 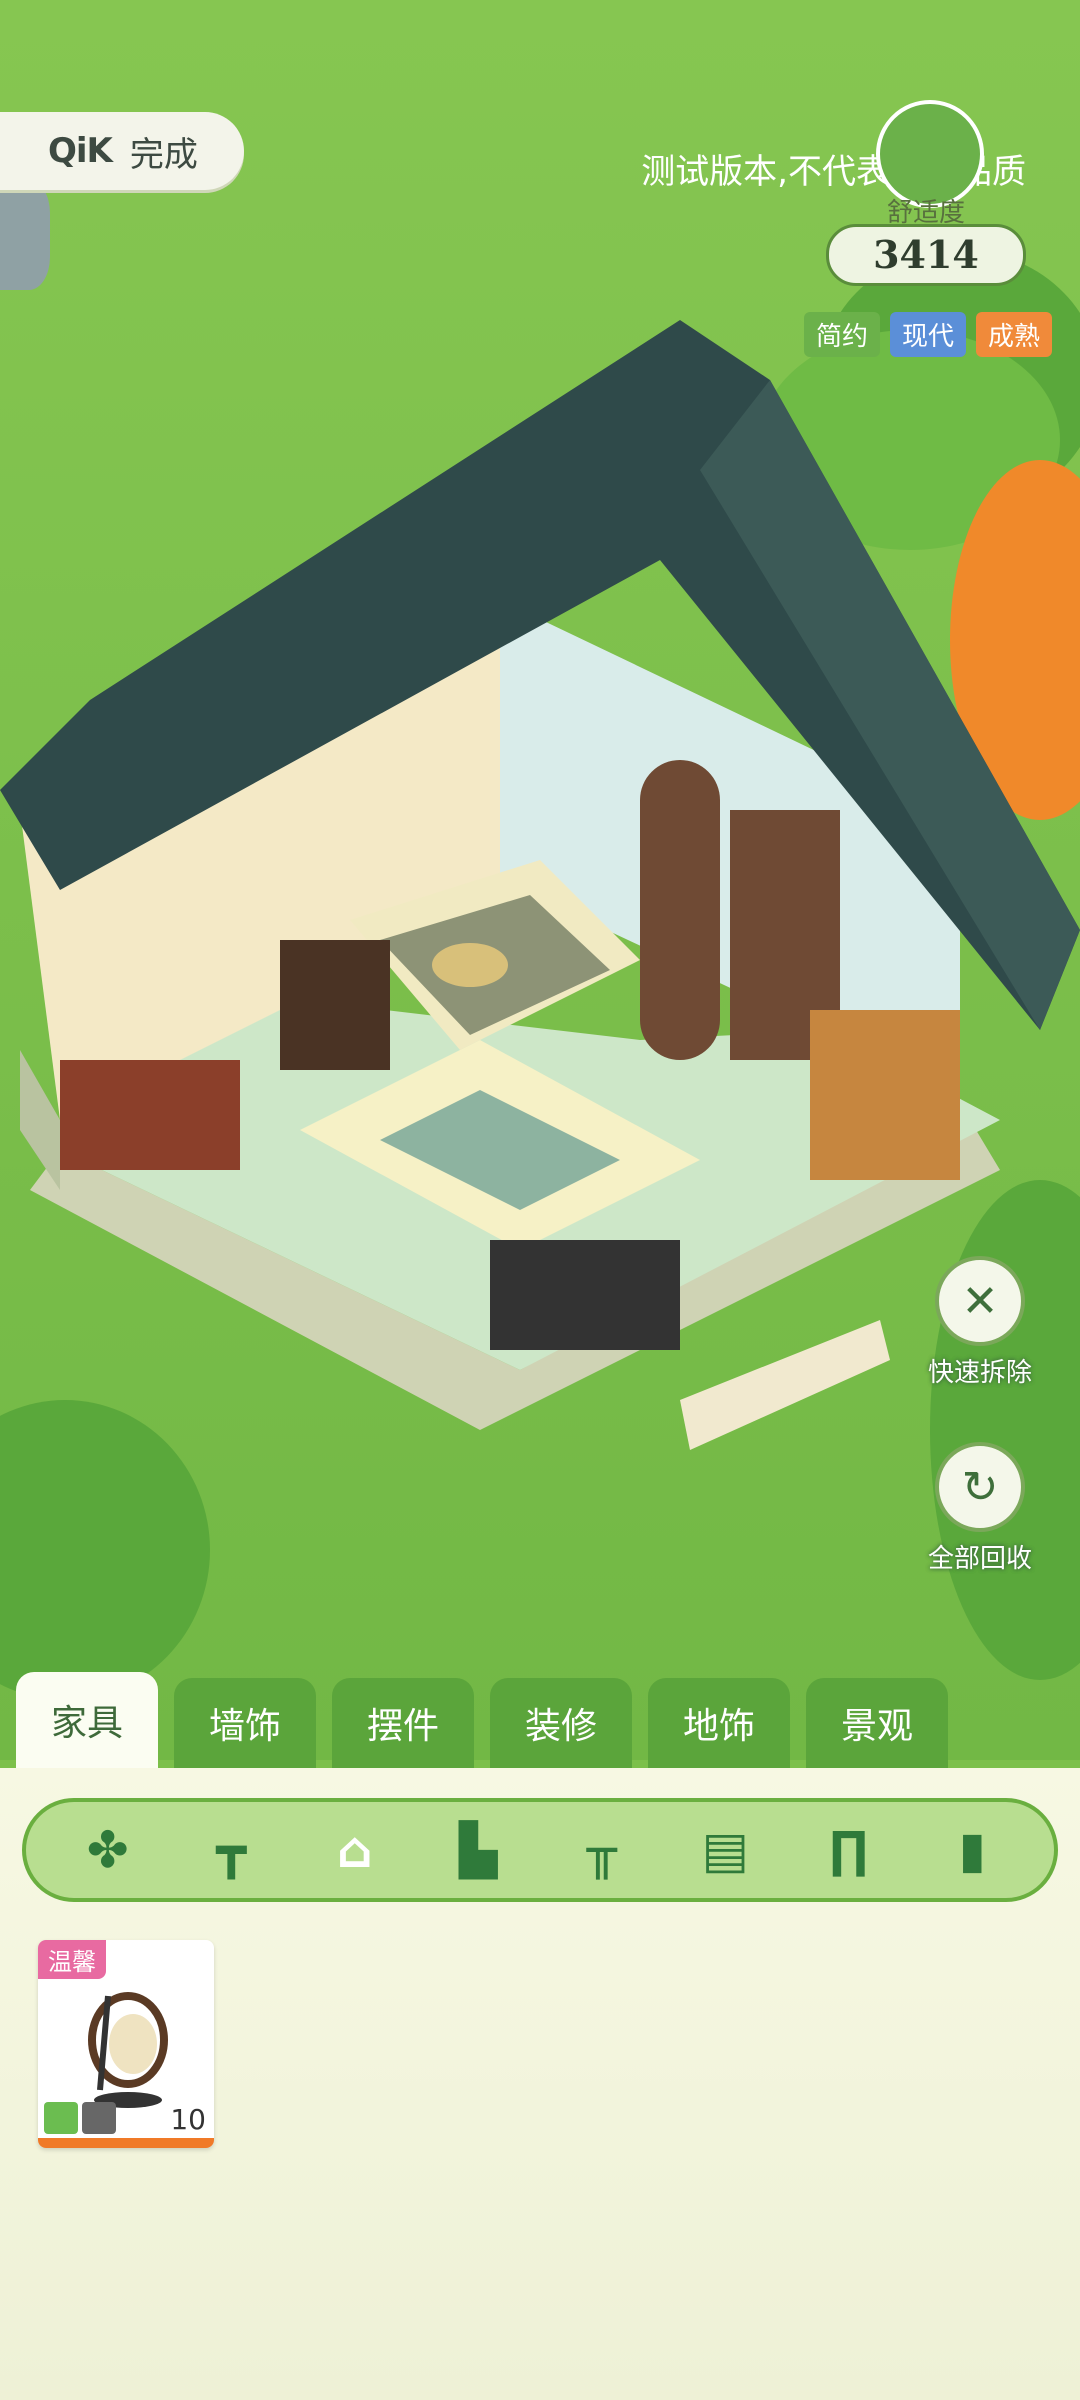 I want to click on done-button: QiK 完成, so click(x=122, y=151).